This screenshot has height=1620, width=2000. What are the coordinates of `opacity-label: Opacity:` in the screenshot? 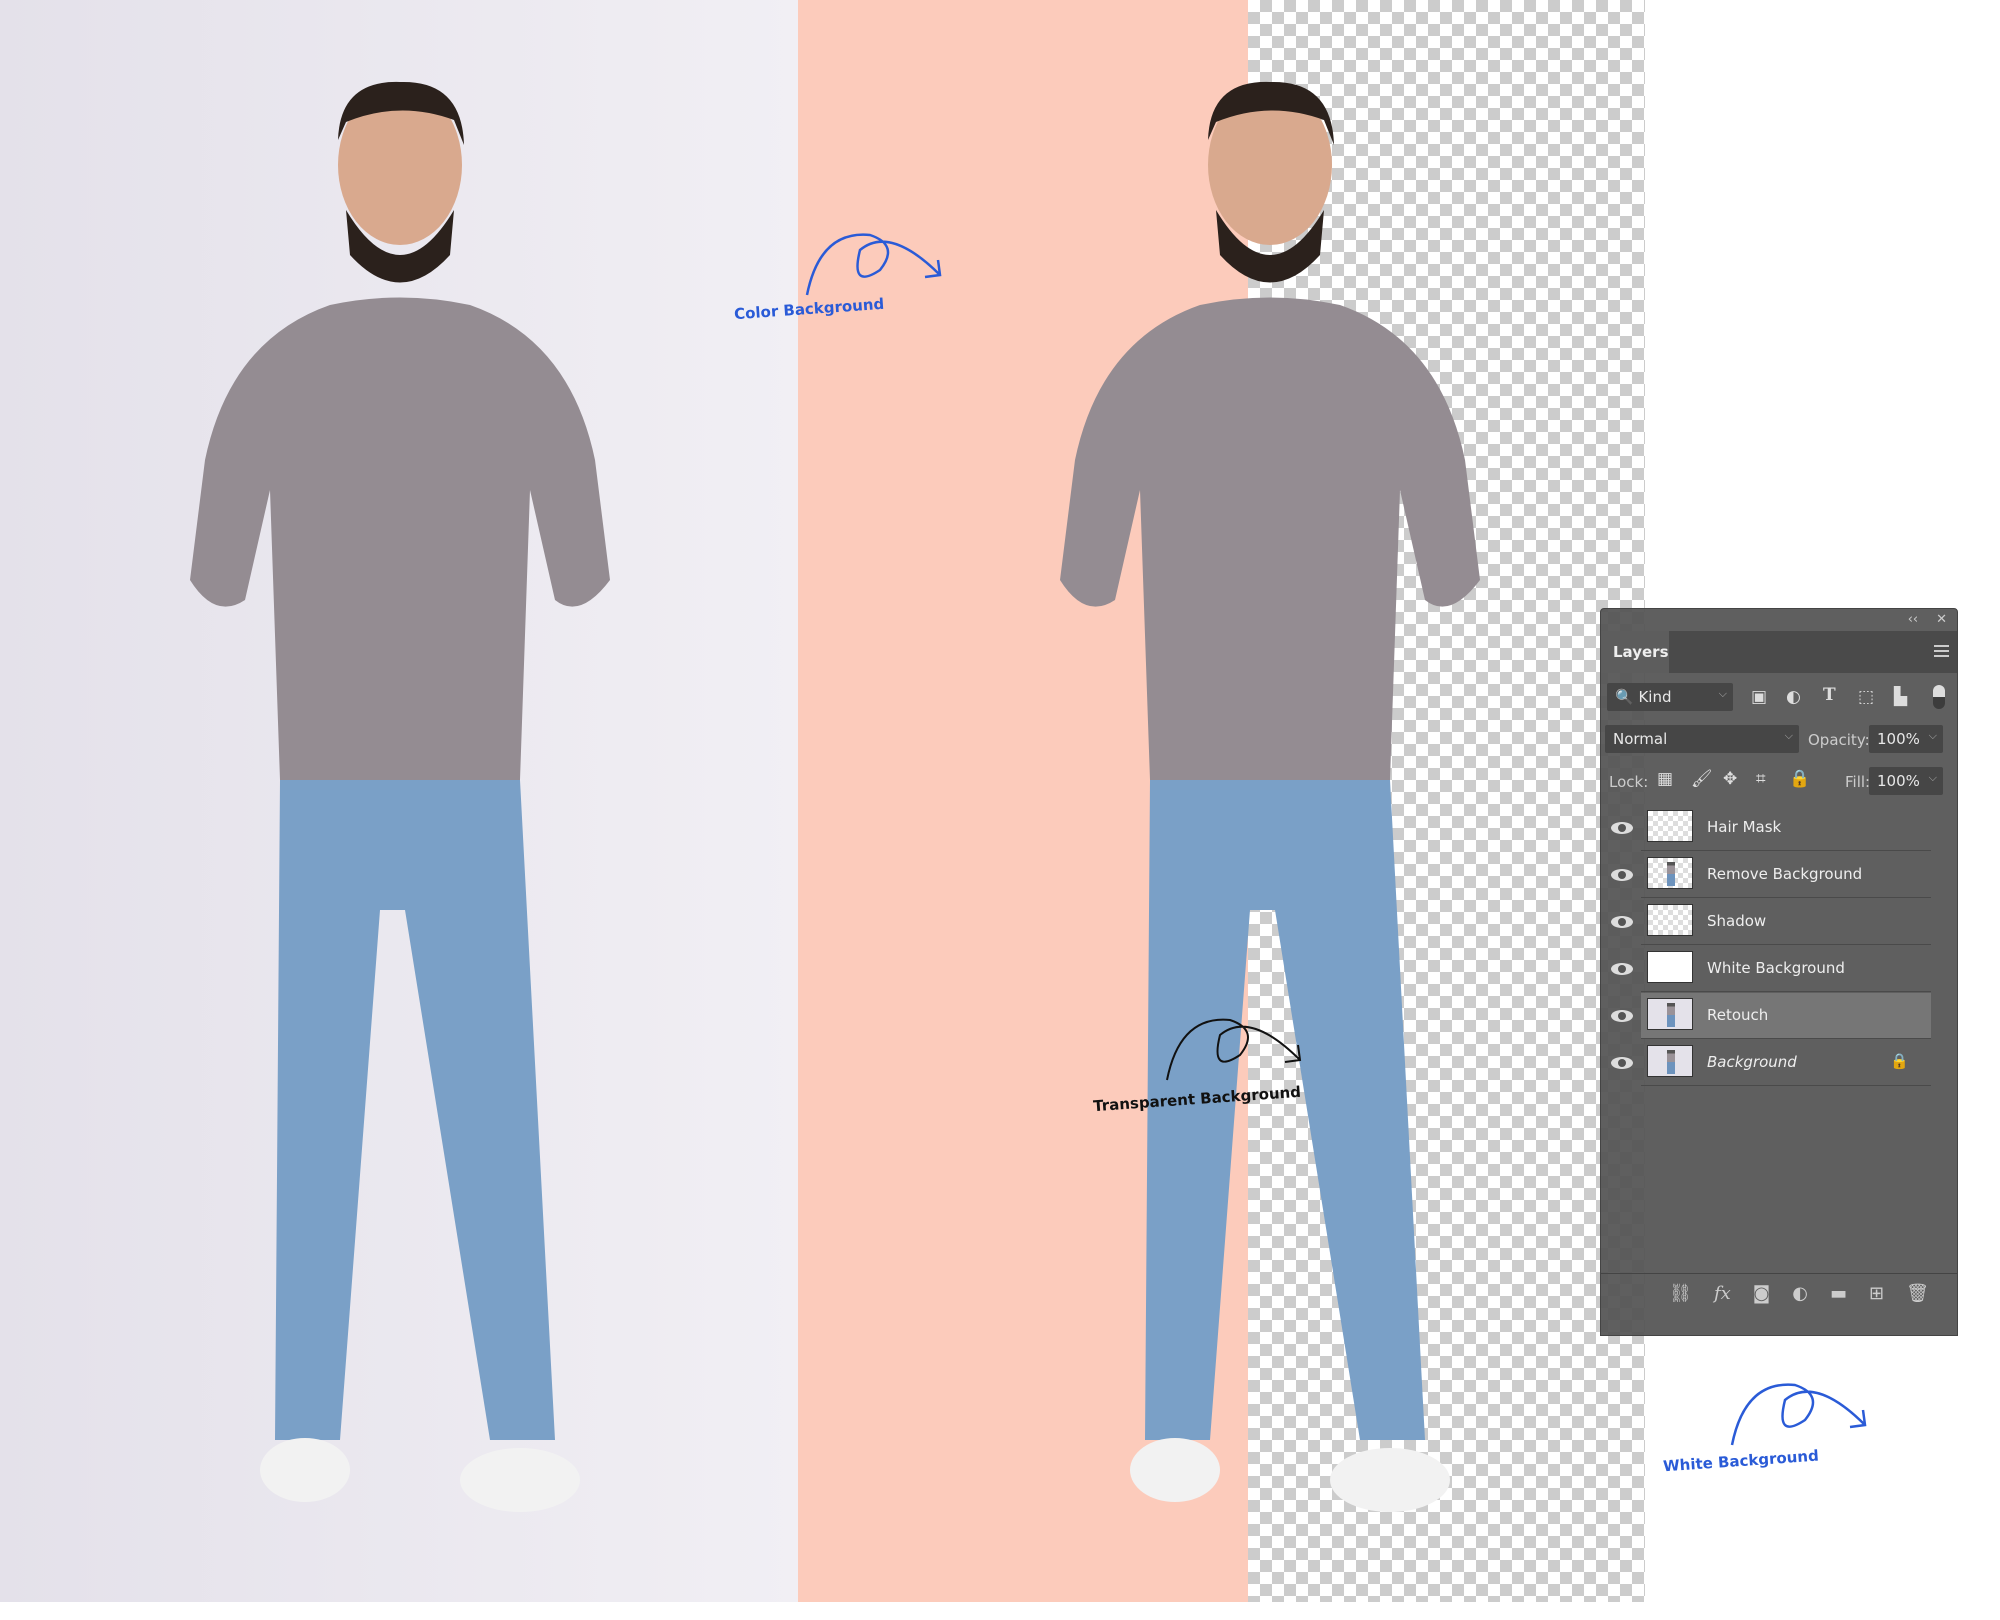 It's located at (1839, 740).